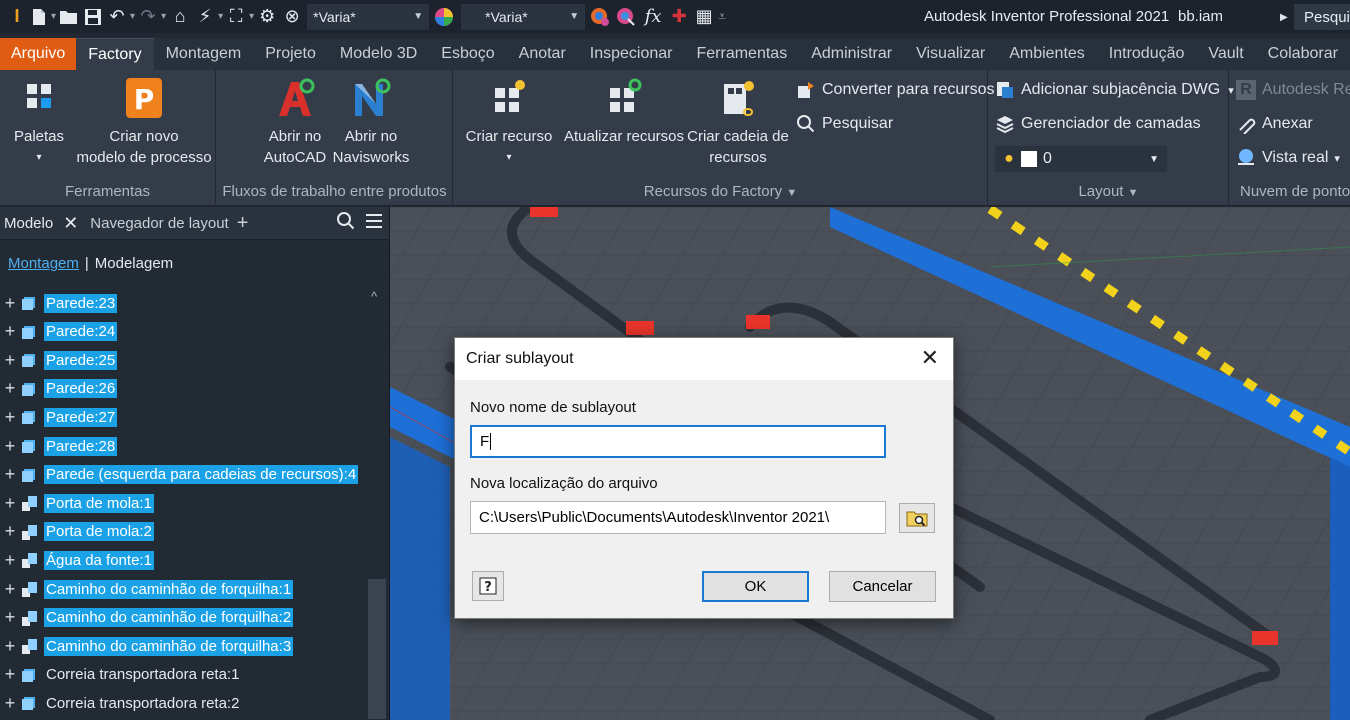 The width and height of the screenshot is (1350, 720). I want to click on update-dropdown-icon: ▾, so click(220, 16).